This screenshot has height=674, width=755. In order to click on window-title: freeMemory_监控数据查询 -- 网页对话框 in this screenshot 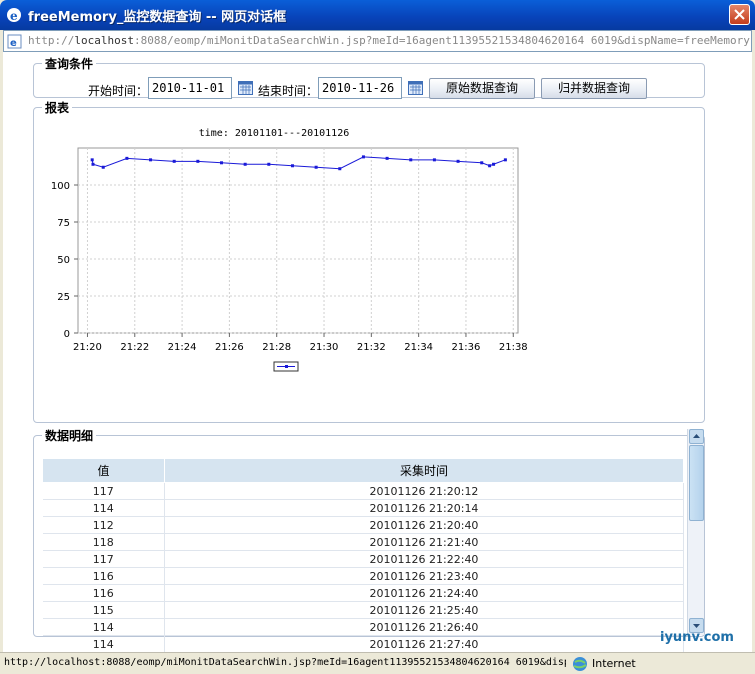, I will do `click(157, 17)`.